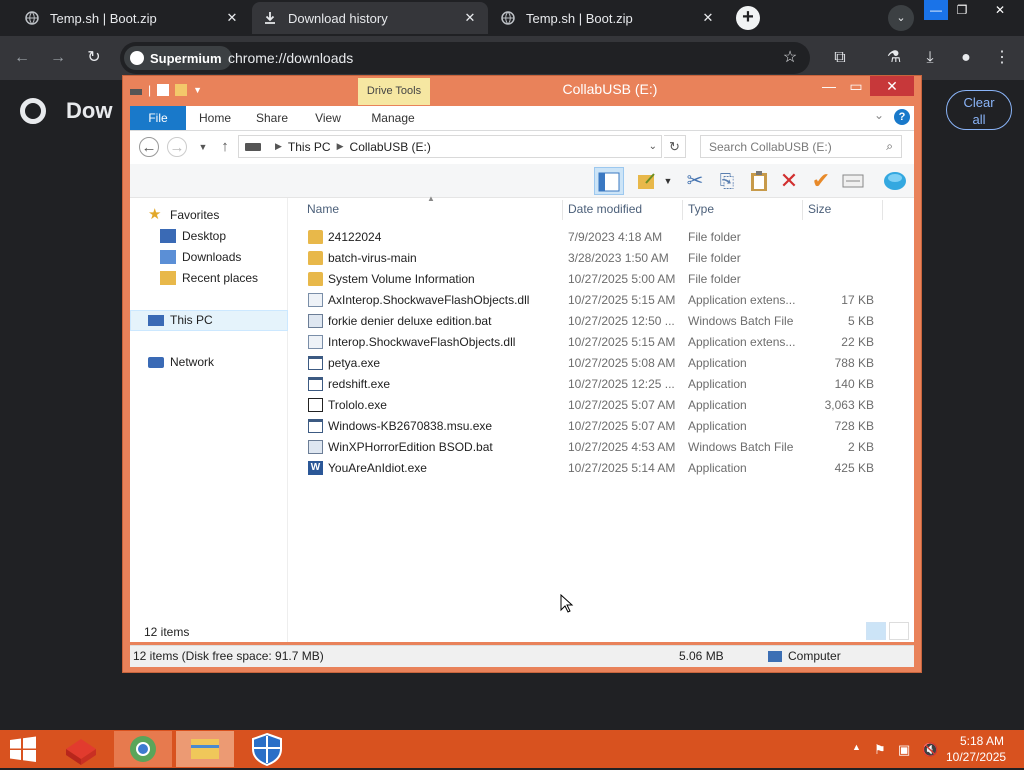 The height and width of the screenshot is (770, 1024). Describe the element at coordinates (966, 58) in the screenshot. I see `profile-icon: ●` at that location.